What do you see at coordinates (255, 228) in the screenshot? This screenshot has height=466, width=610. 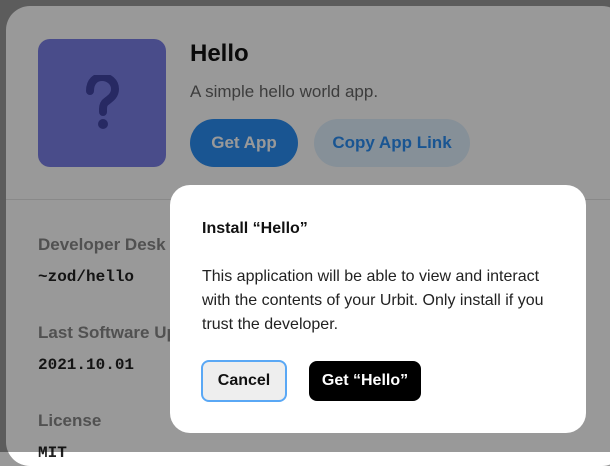 I see `dialog-title: Install “Hello”` at bounding box center [255, 228].